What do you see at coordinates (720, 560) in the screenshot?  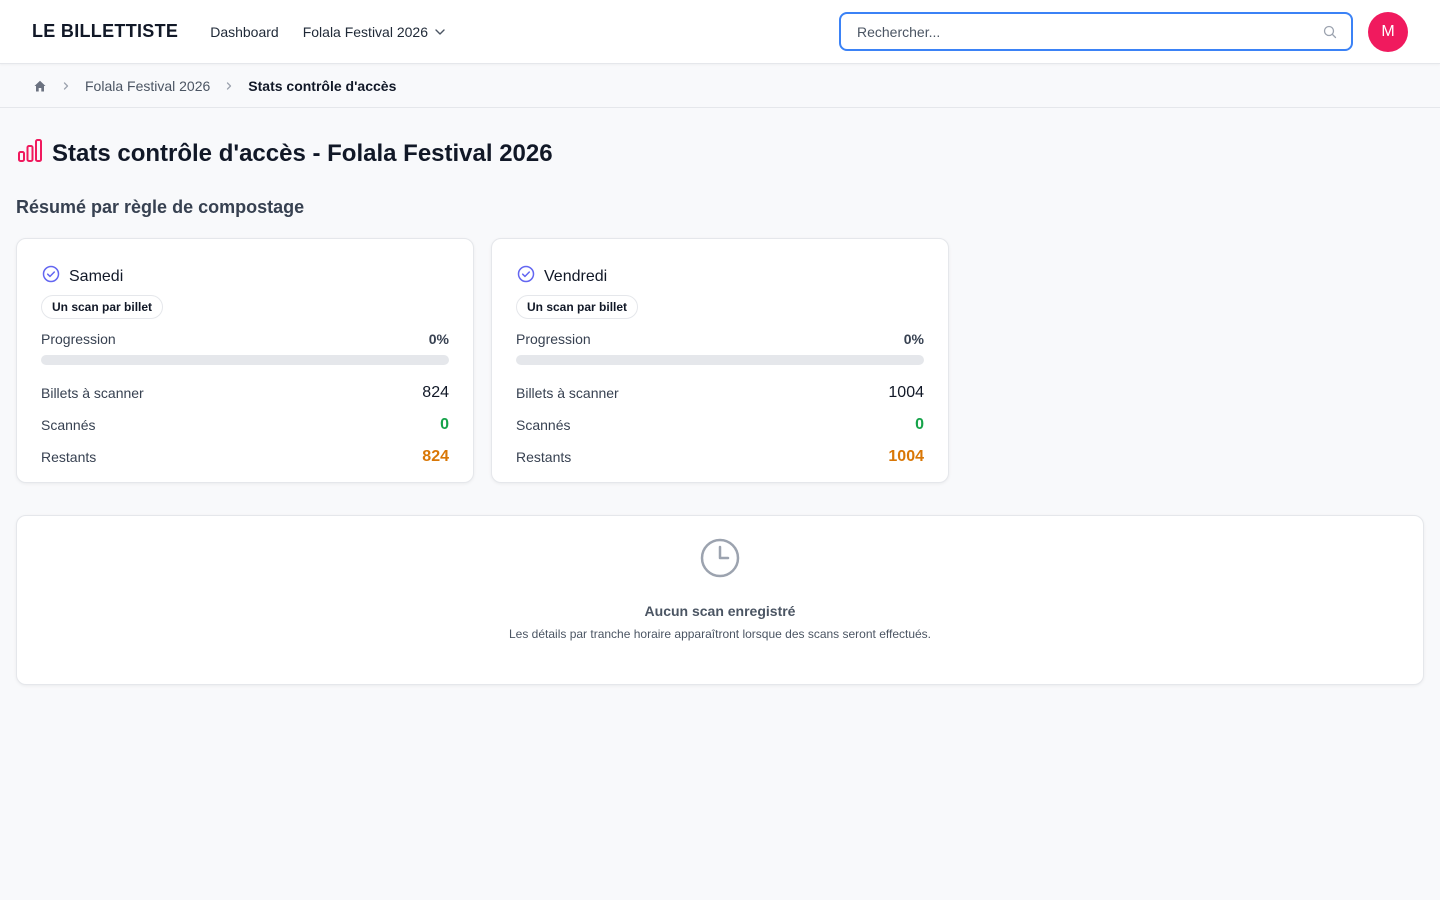 I see `clock-icon` at bounding box center [720, 560].